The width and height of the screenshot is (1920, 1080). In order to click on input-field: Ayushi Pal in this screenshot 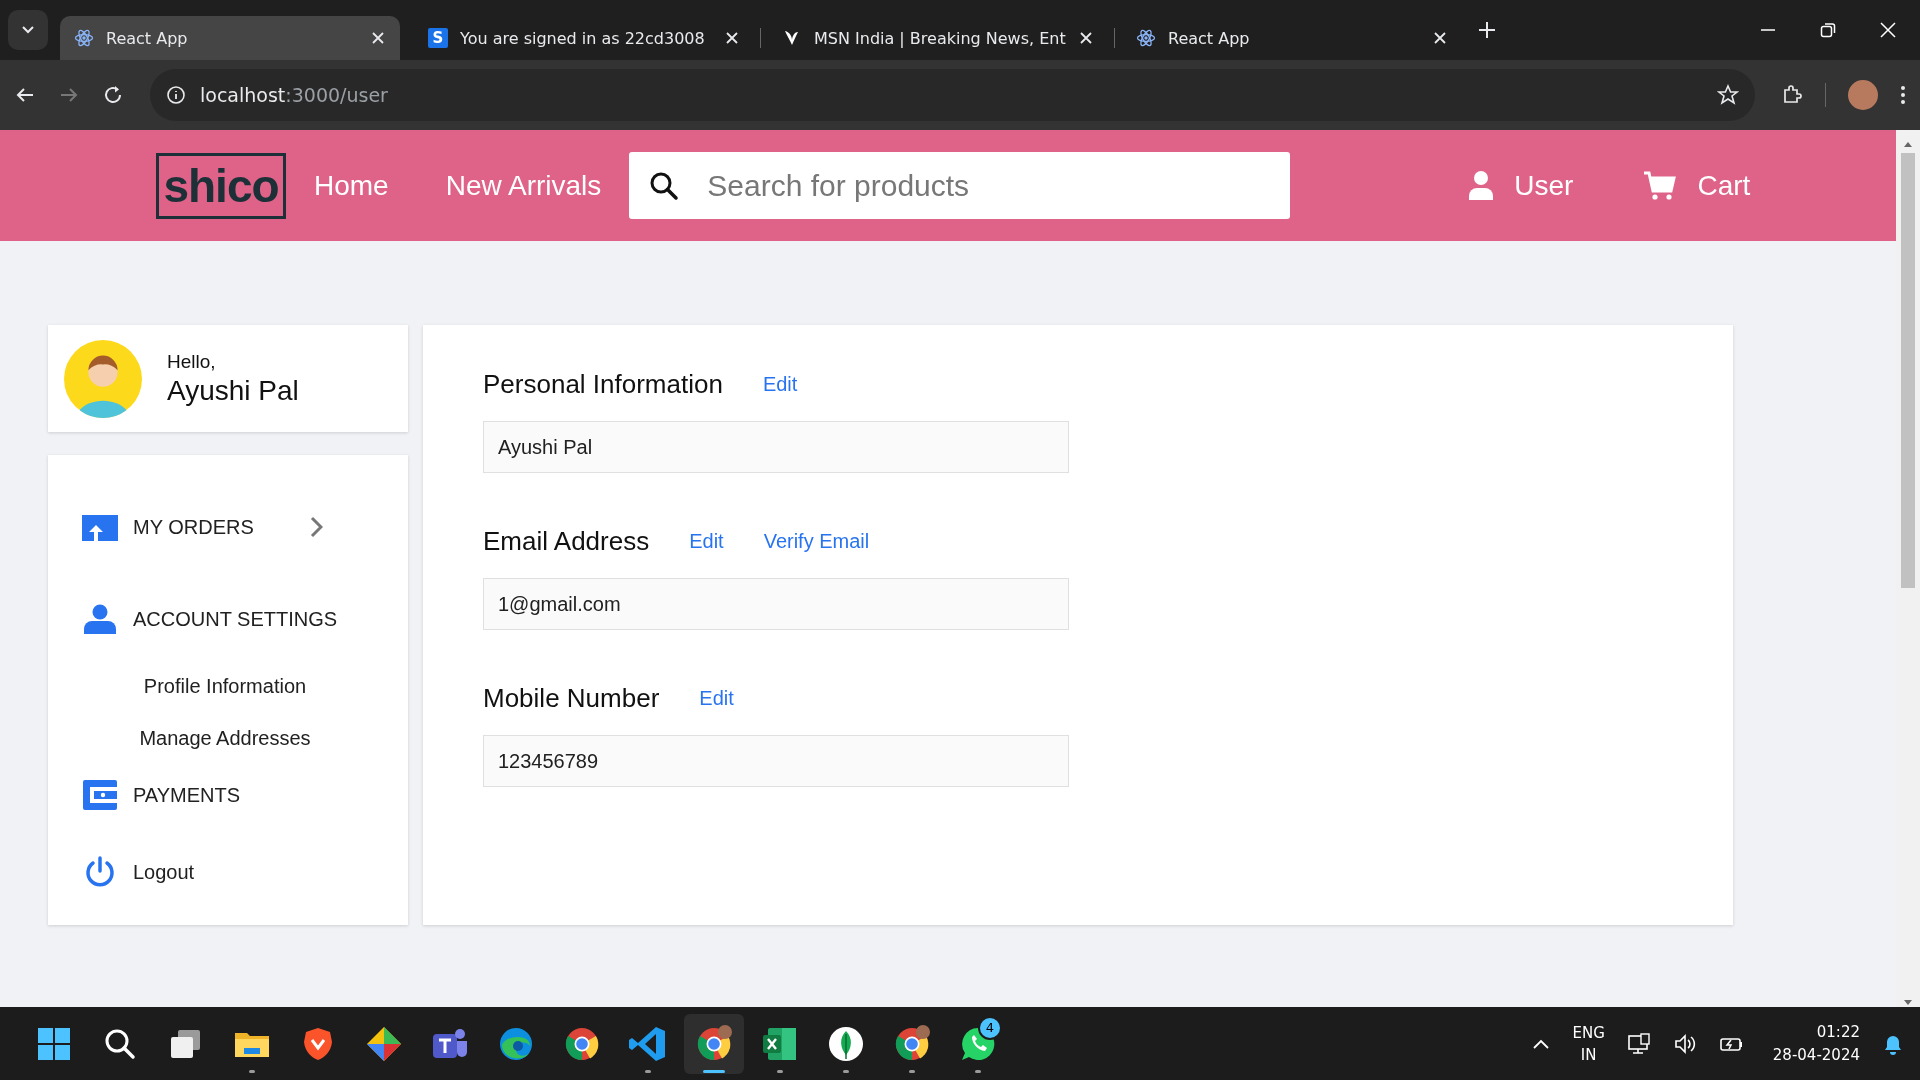, I will do `click(776, 447)`.